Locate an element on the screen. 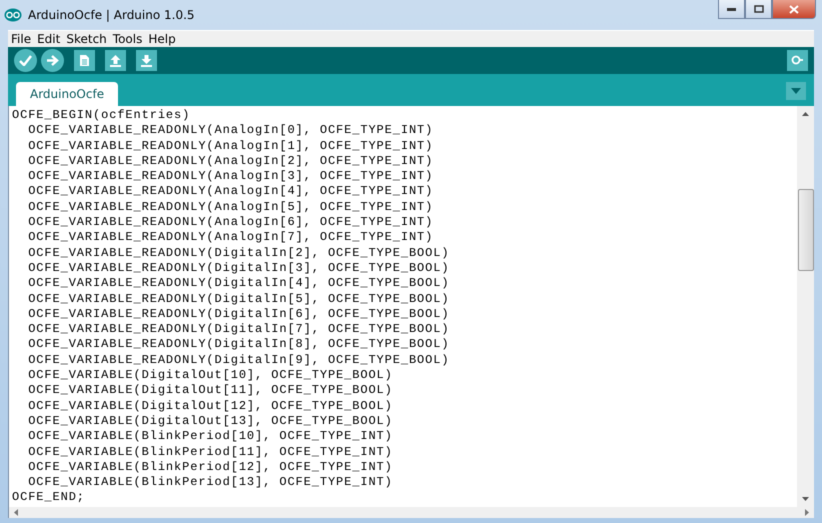  serial-monitor-button is located at coordinates (797, 60).